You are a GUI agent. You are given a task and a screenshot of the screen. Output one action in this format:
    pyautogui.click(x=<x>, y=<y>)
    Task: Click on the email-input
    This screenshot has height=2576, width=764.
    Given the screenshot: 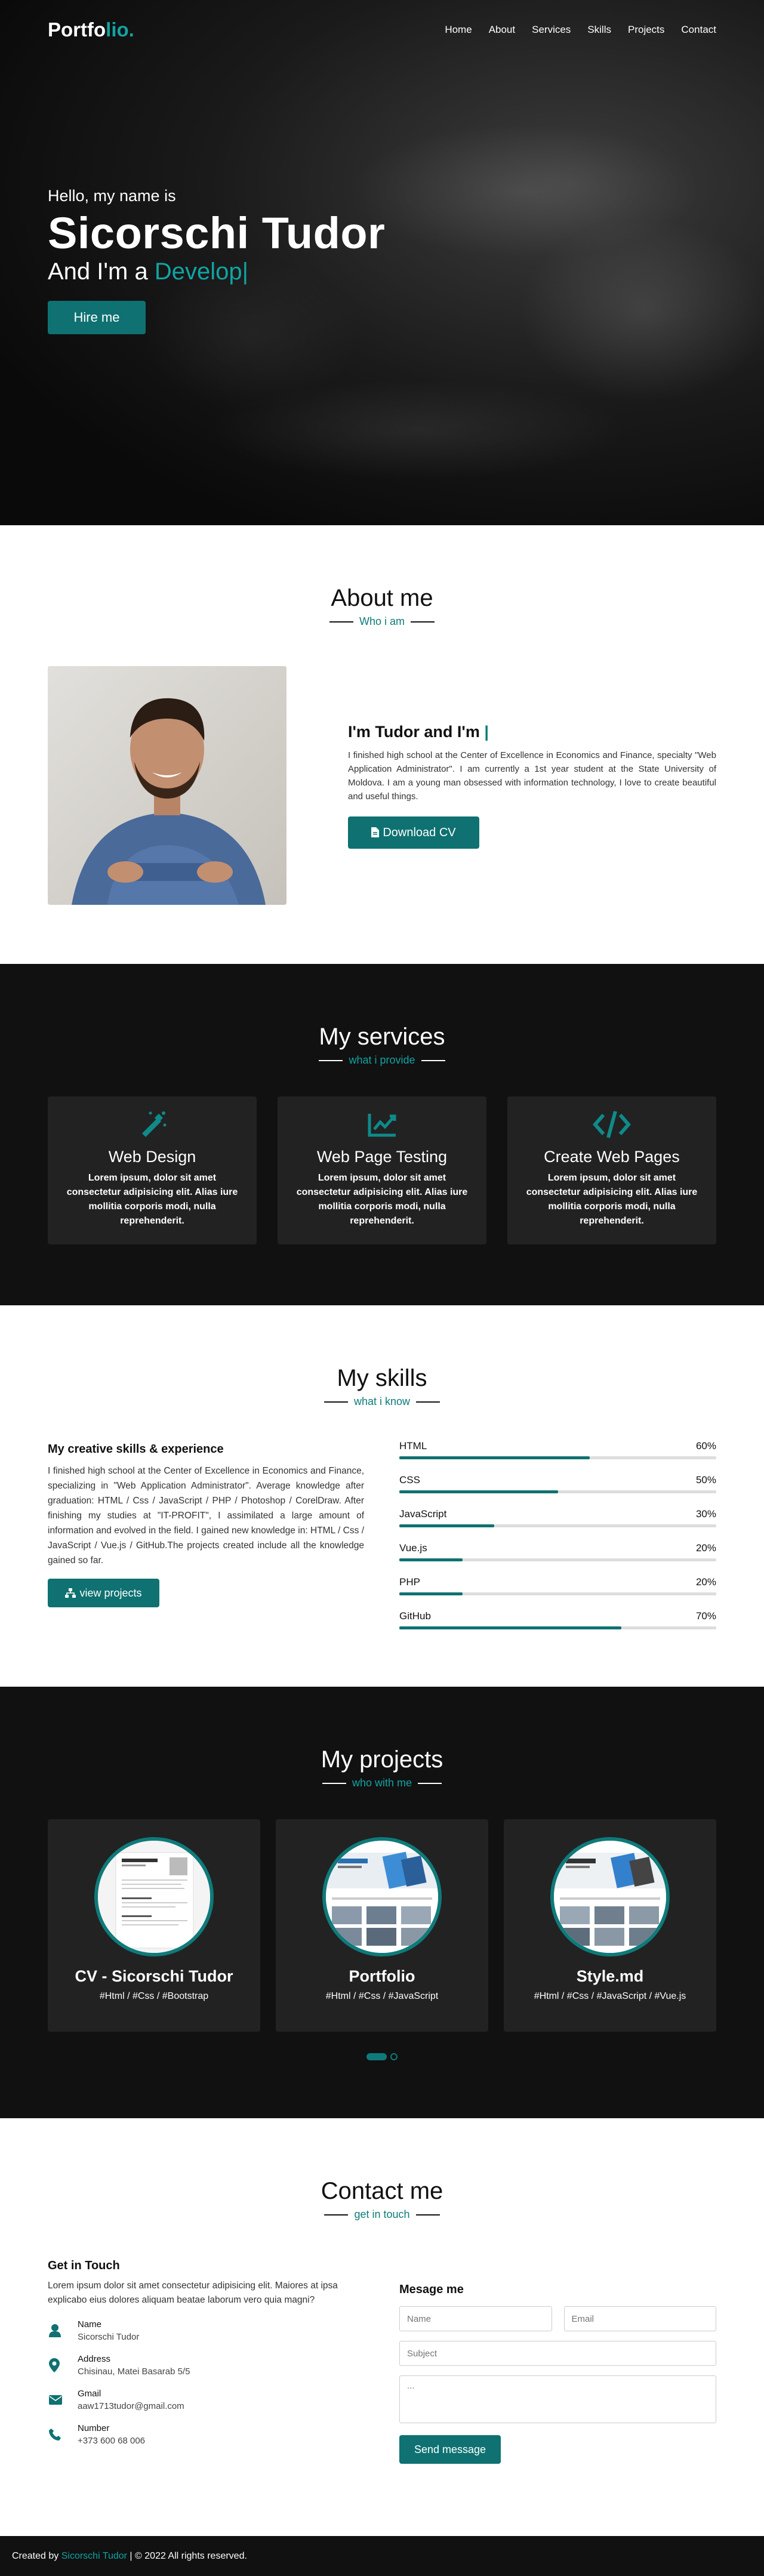 What is the action you would take?
    pyautogui.click(x=639, y=2318)
    